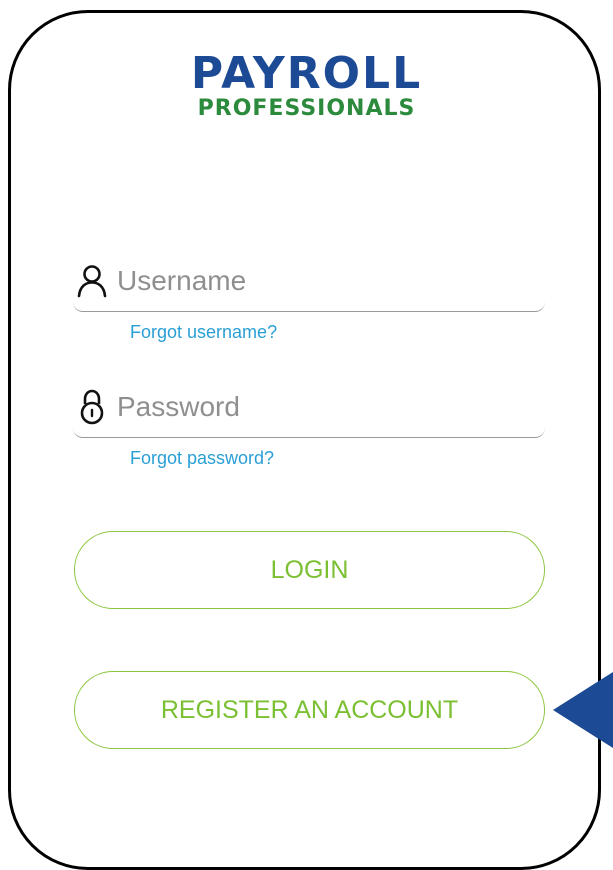 Image resolution: width=613 pixels, height=870 pixels. What do you see at coordinates (306, 108) in the screenshot?
I see `logo-line-2: PROFESSIONALS` at bounding box center [306, 108].